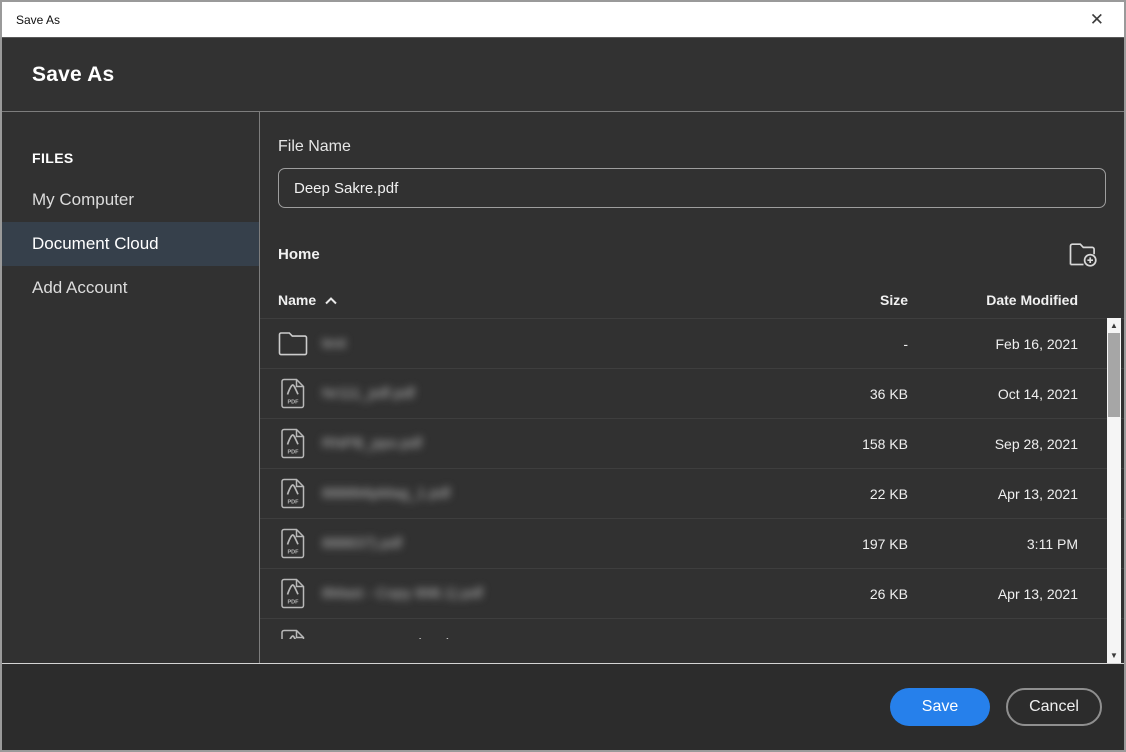  I want to click on dialog-header: Save As, so click(563, 75).